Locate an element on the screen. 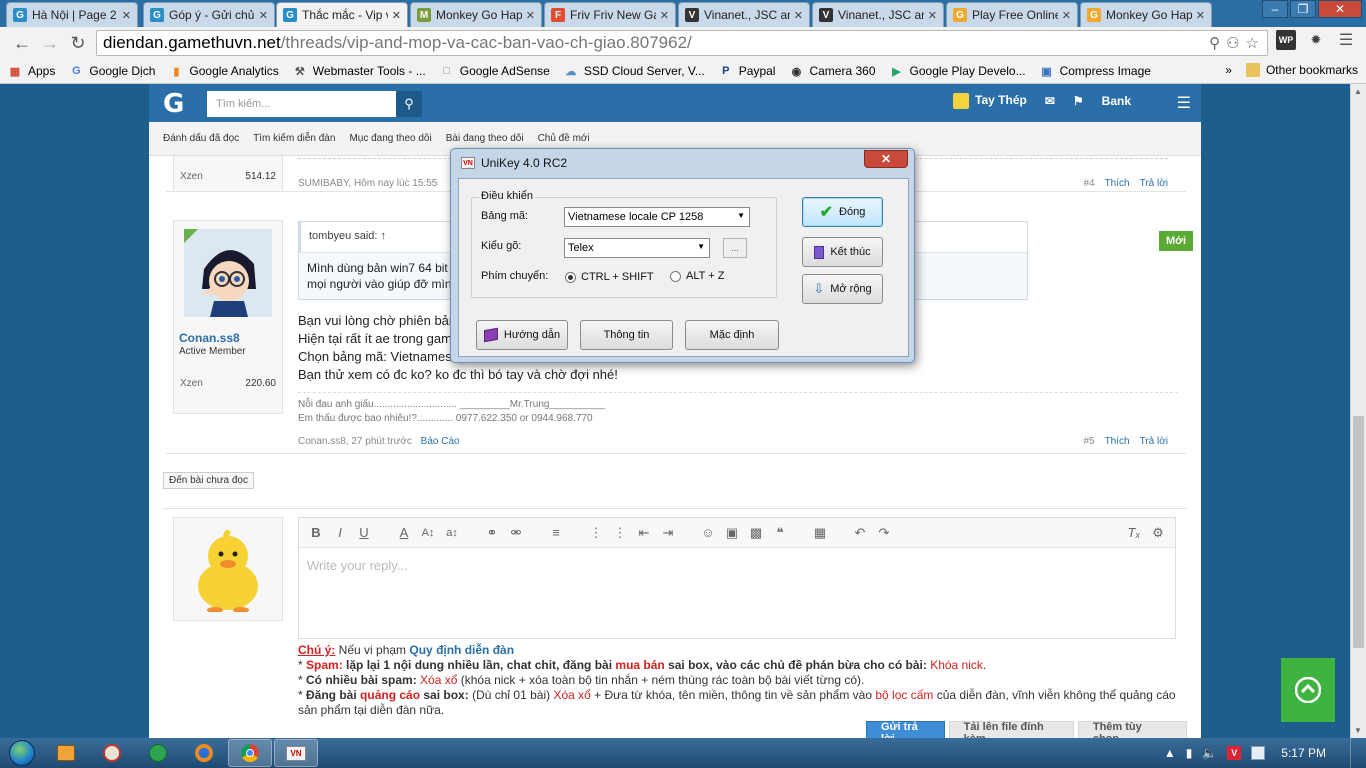 Image resolution: width=1366 pixels, height=768 pixels. page-scrollbar: ▲ ▼ is located at coordinates (1358, 411).